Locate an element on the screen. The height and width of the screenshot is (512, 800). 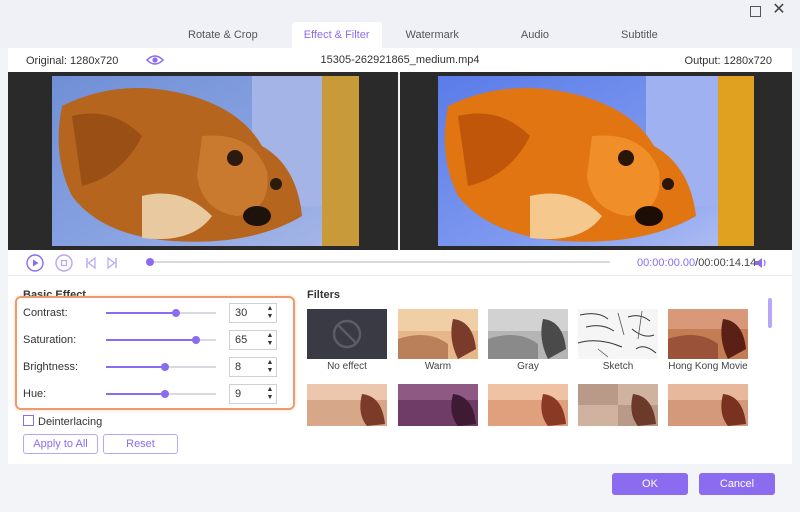
cancel-button: Cancel is located at coordinates (737, 484).